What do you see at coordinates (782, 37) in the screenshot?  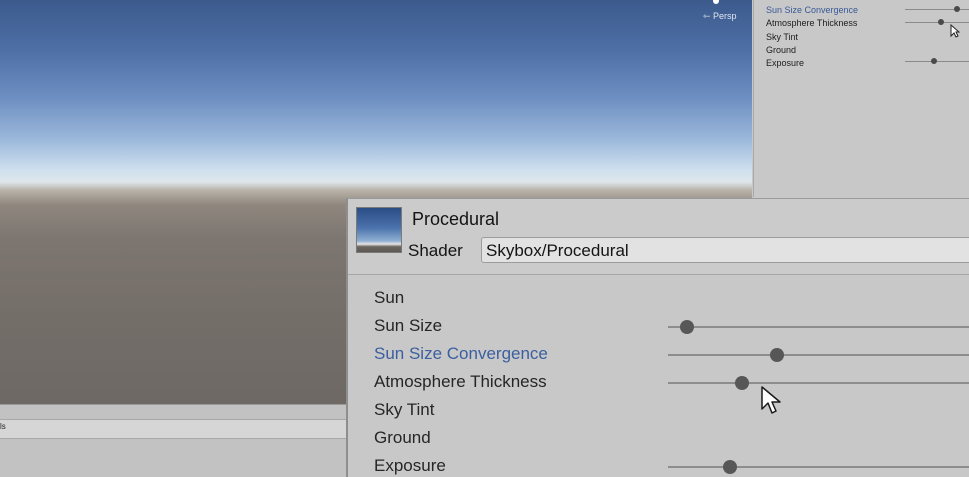 I see `mini-prop-label: Sky Tint` at bounding box center [782, 37].